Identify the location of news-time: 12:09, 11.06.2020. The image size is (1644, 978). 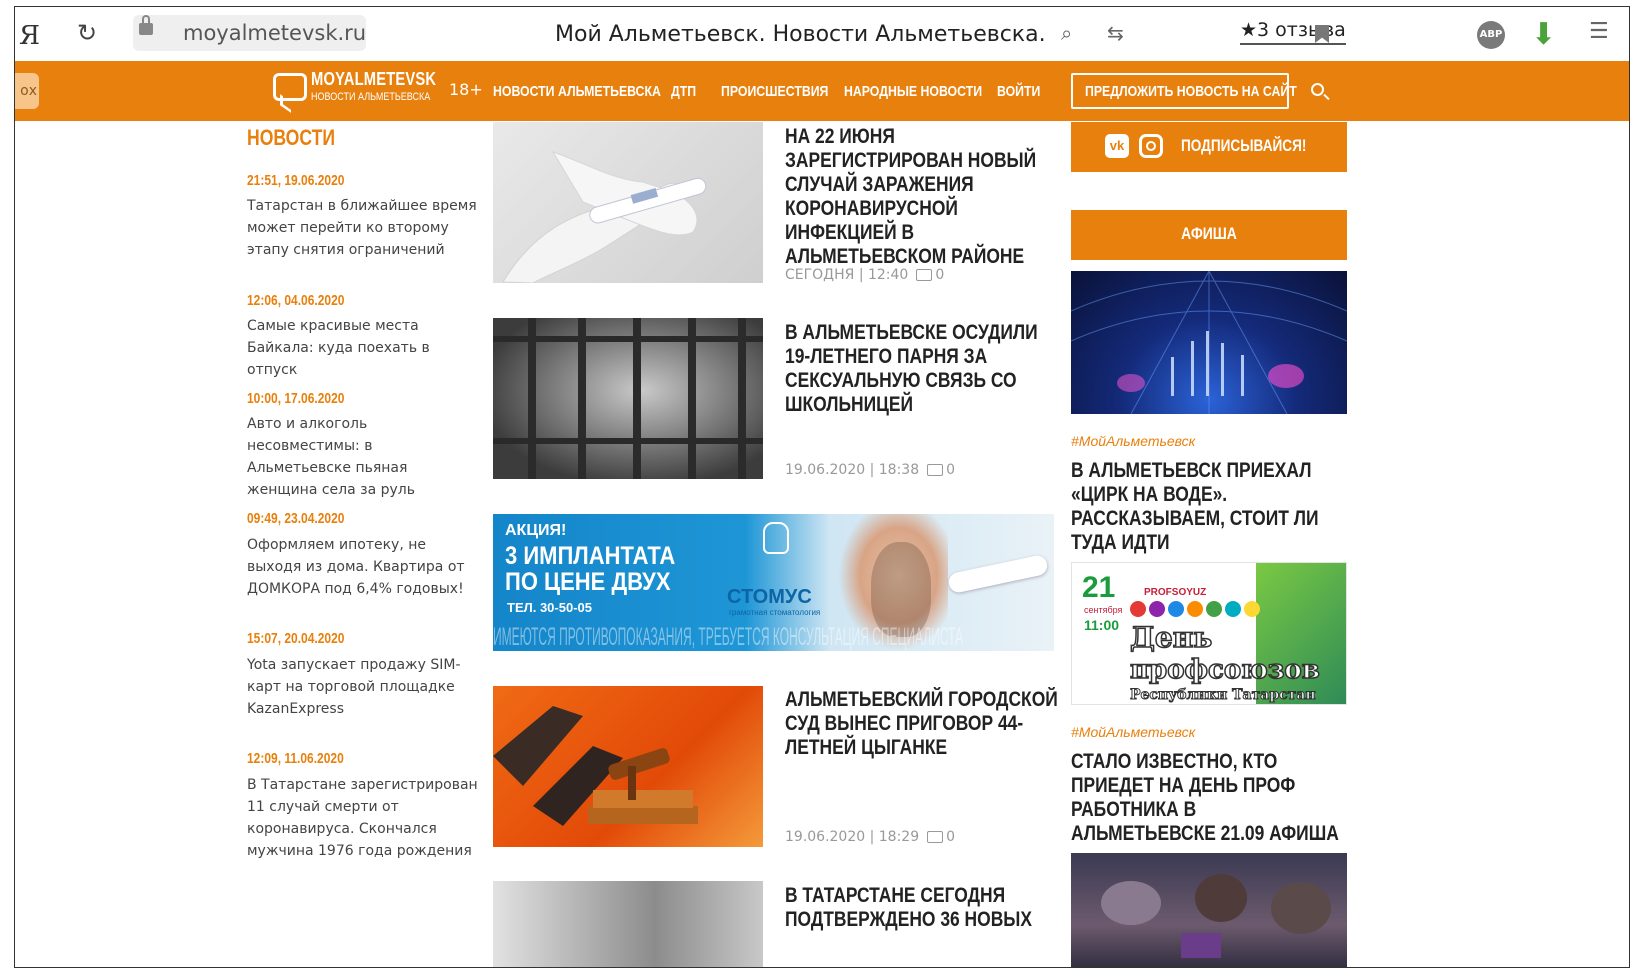
(295, 758).